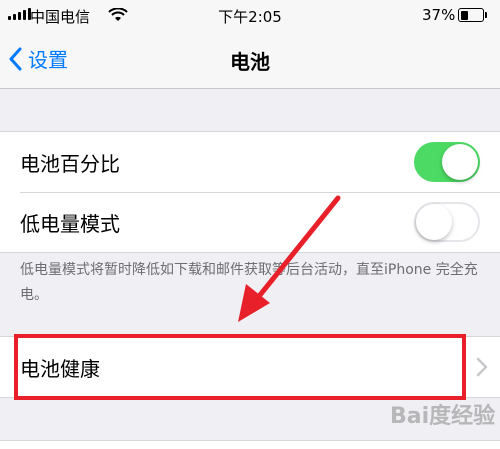 The image size is (500, 449). What do you see at coordinates (482, 367) in the screenshot?
I see `chevron-right-icon` at bounding box center [482, 367].